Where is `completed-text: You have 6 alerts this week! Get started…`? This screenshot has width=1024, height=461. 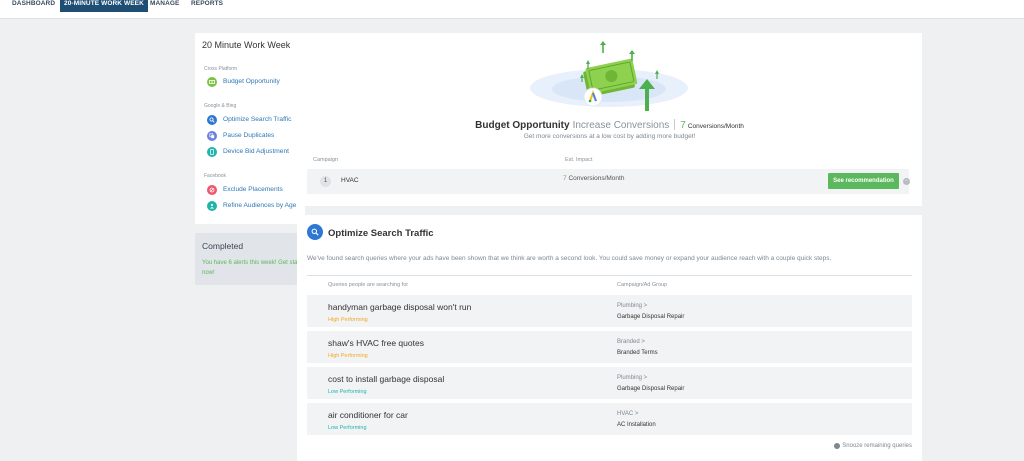 completed-text: You have 6 alerts this week! Get started… is located at coordinates (250, 268).